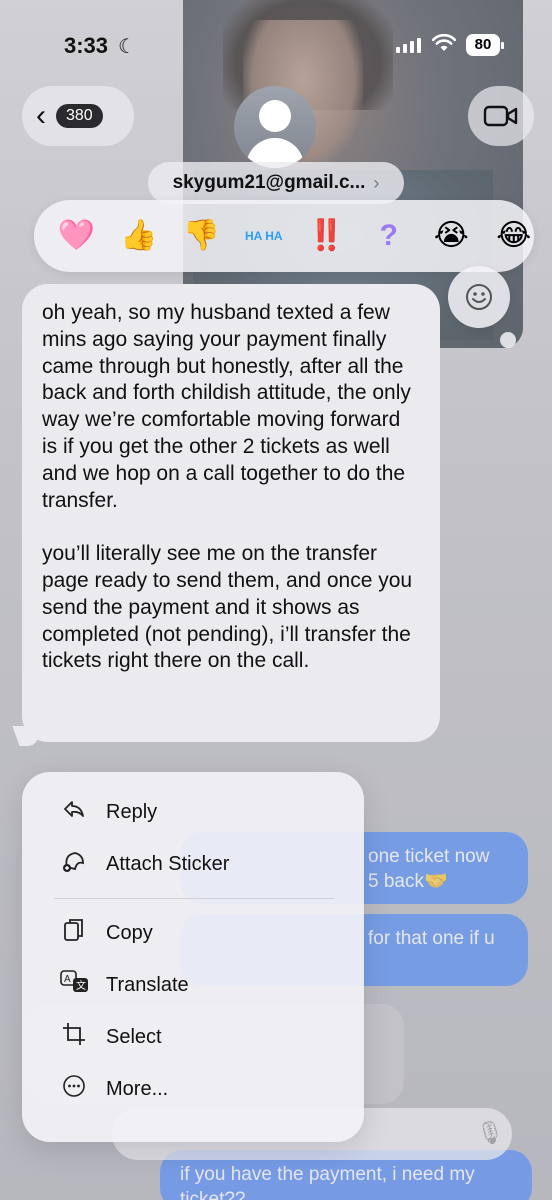  I want to click on back-button: ‹ 380, so click(78, 116).